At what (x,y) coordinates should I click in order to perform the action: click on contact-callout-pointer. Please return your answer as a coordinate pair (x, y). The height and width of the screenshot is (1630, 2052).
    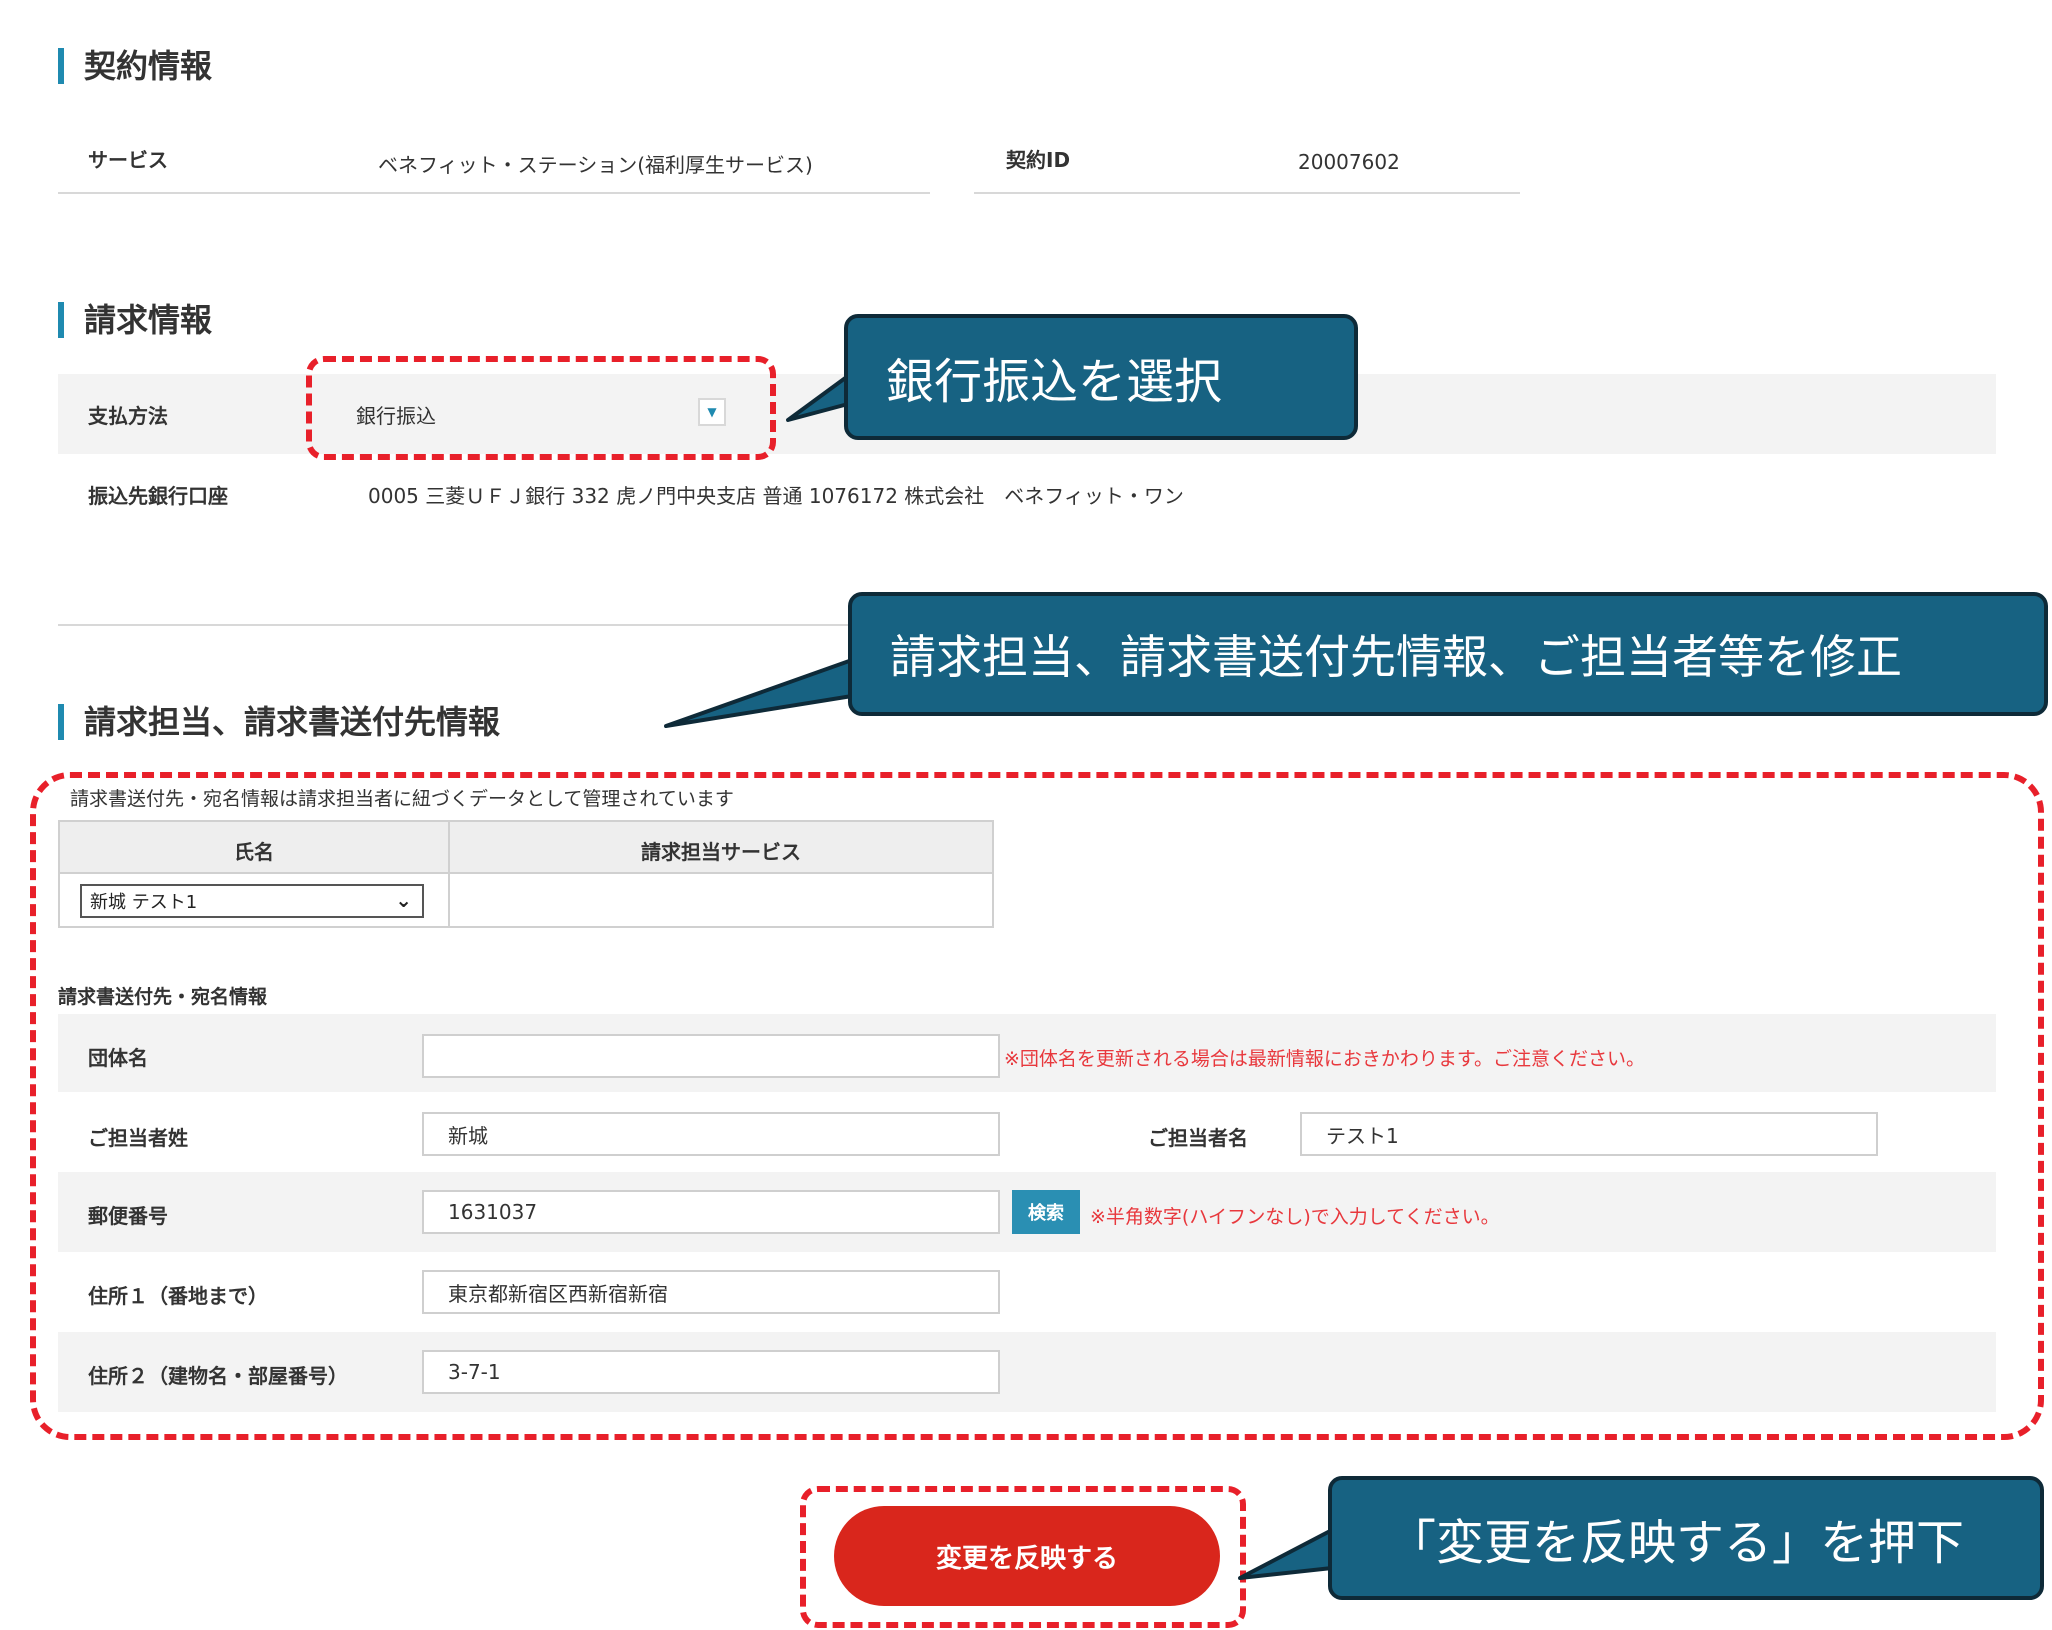
    Looking at the image, I should click on (759, 693).